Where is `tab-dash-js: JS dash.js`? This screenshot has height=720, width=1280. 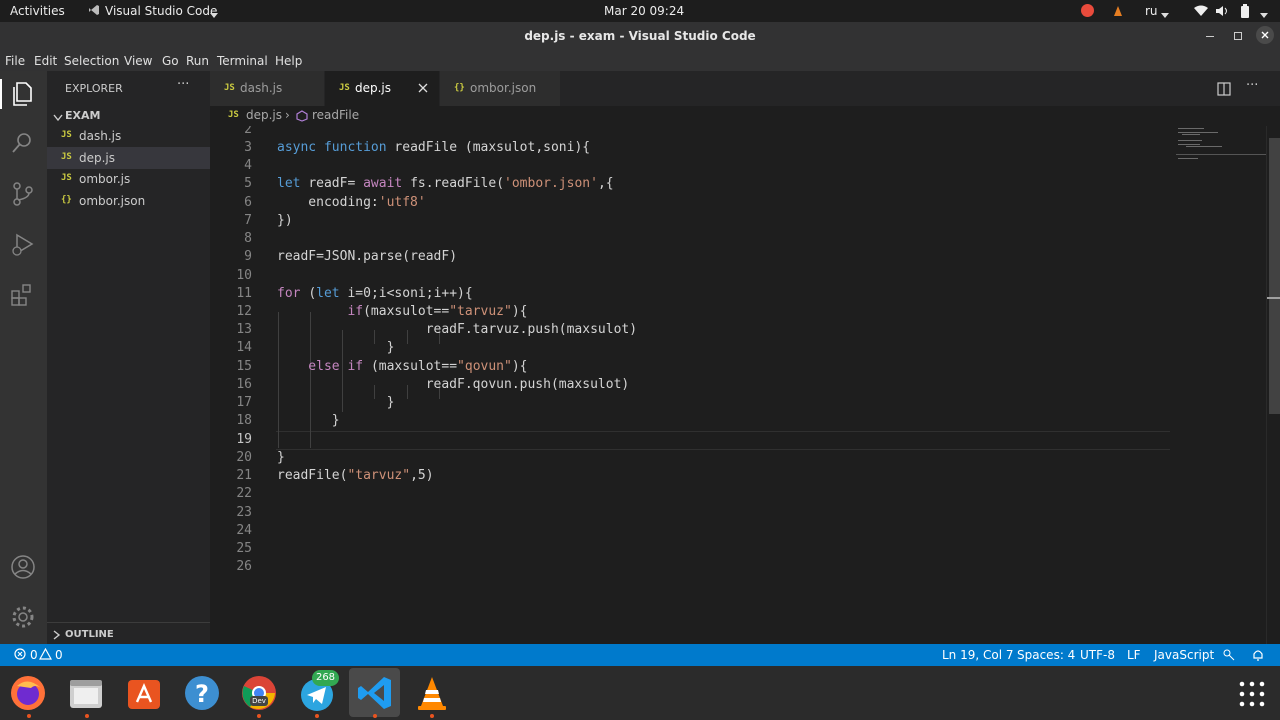 tab-dash-js: JS dash.js is located at coordinates (267, 88).